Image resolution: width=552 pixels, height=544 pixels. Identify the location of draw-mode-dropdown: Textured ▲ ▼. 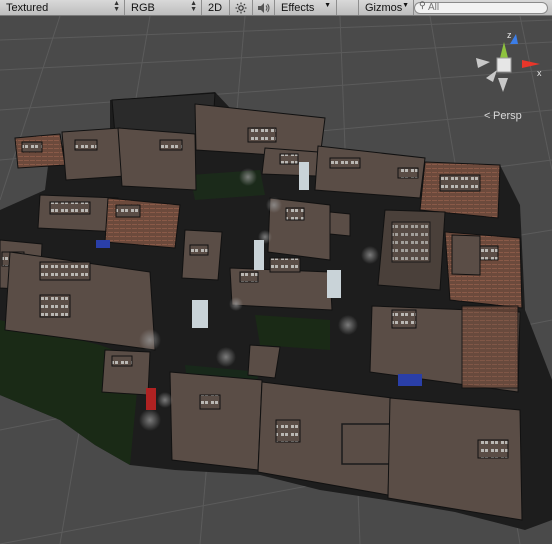
(62, 7).